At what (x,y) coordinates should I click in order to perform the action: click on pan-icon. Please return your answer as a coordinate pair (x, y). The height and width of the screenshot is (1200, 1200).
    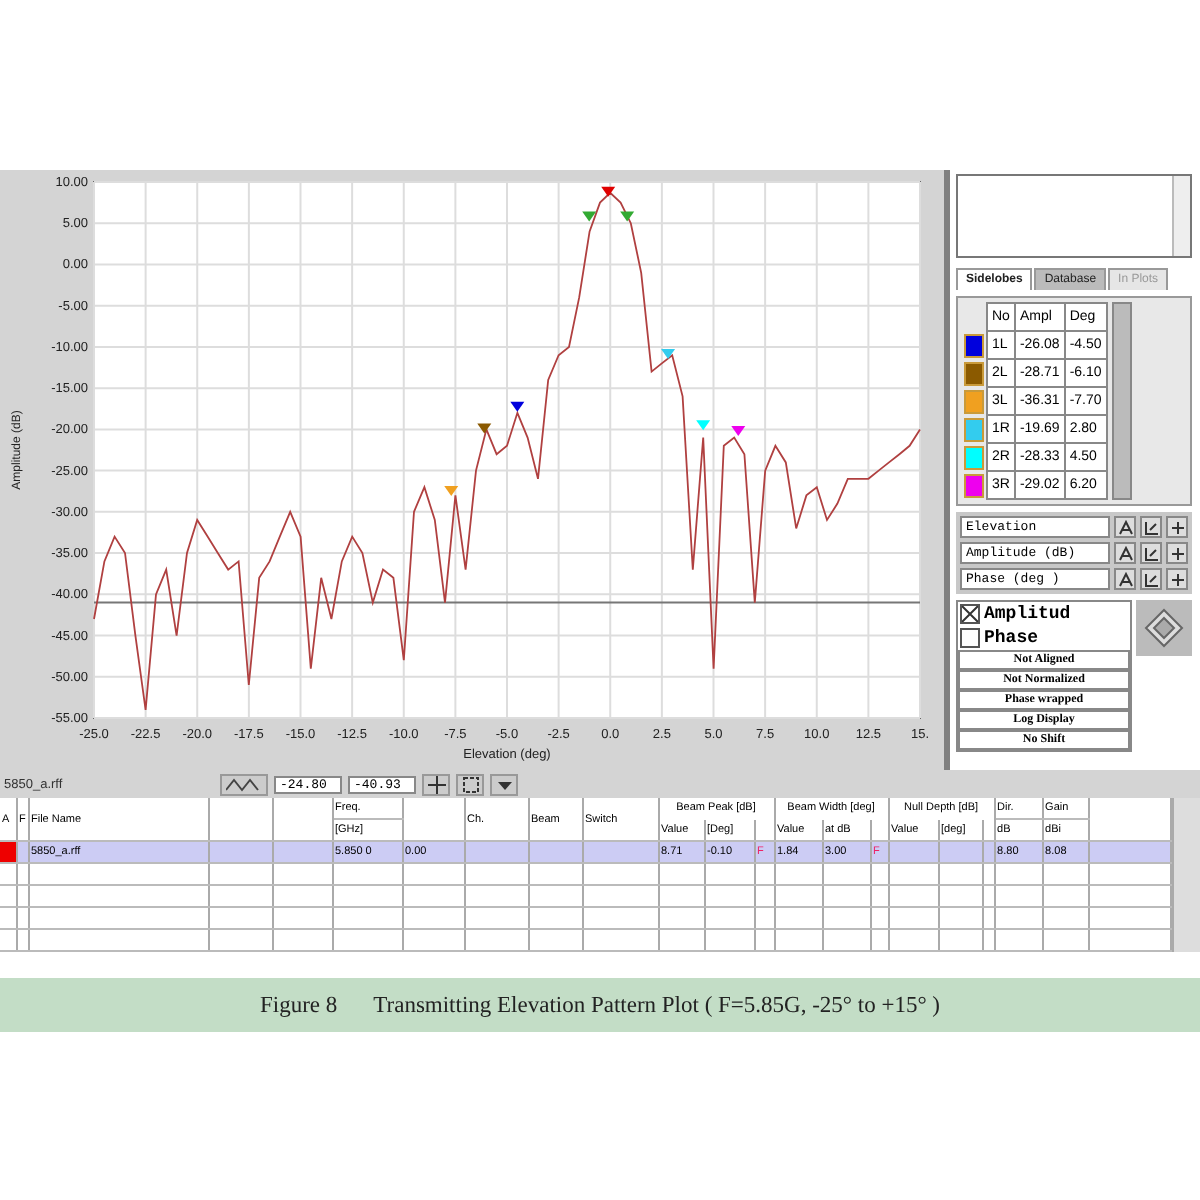
    Looking at the image, I should click on (1164, 628).